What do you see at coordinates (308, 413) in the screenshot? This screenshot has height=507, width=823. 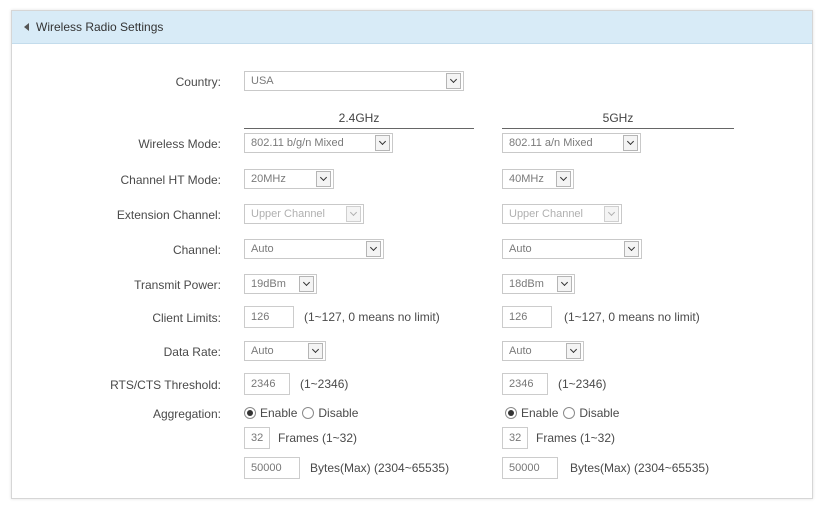 I see `aggregation-disable-radio-2-4ghz` at bounding box center [308, 413].